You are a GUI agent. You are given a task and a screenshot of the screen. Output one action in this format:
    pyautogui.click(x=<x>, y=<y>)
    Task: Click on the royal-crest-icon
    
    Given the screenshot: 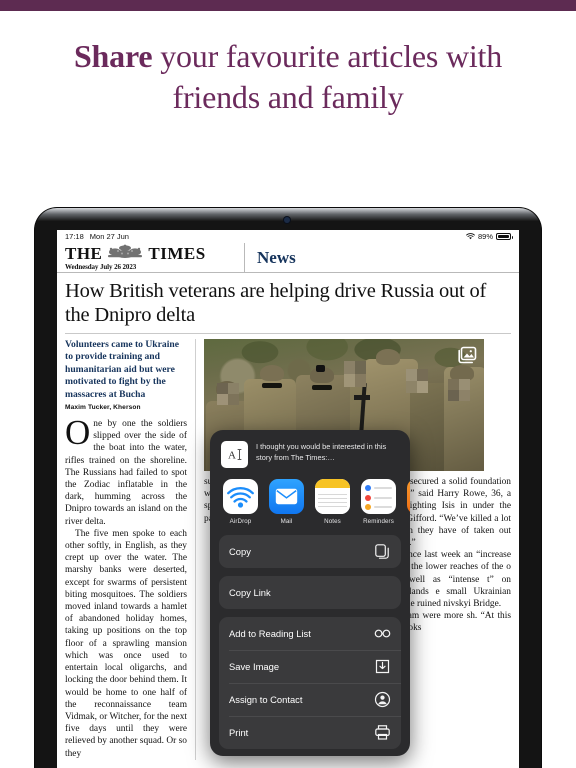 What is the action you would take?
    pyautogui.click(x=125, y=253)
    